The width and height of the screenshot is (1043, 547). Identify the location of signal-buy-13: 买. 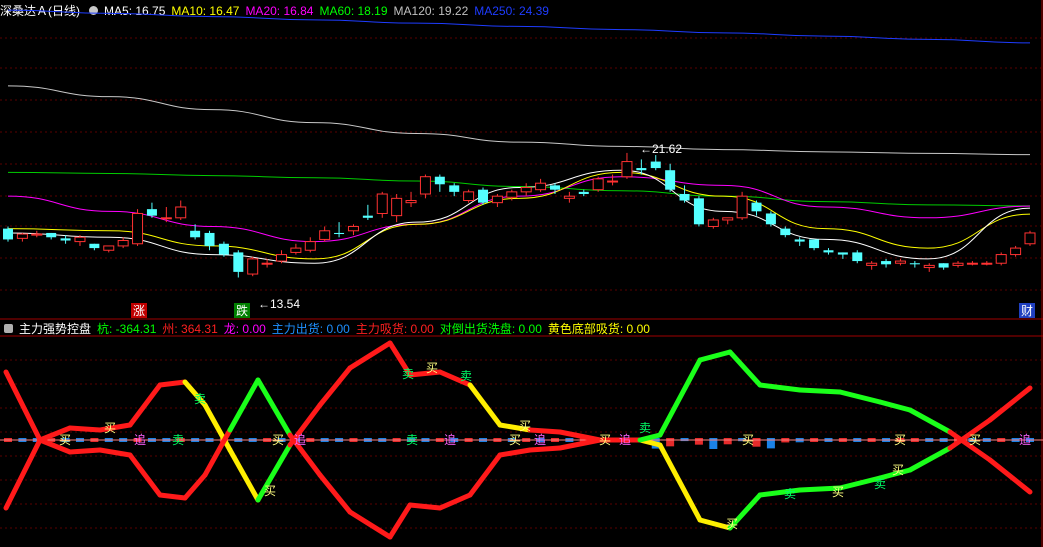
(65, 440).